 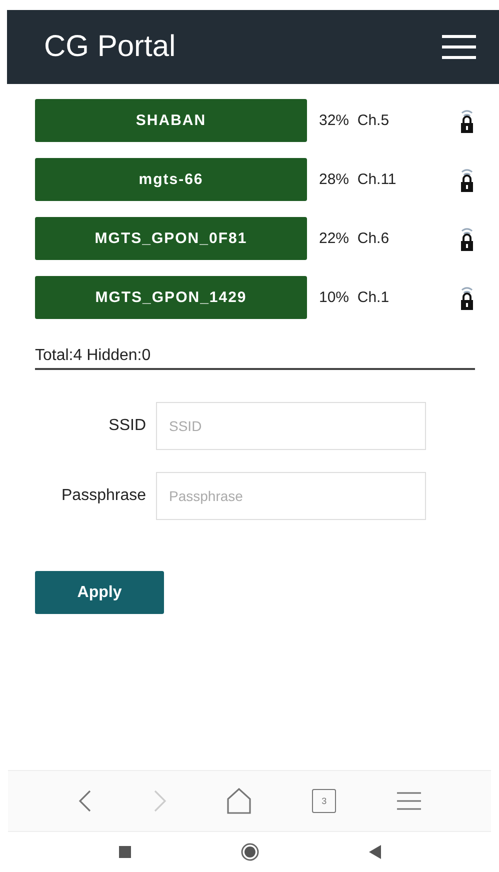 I want to click on field-label: SSID, so click(x=127, y=426).